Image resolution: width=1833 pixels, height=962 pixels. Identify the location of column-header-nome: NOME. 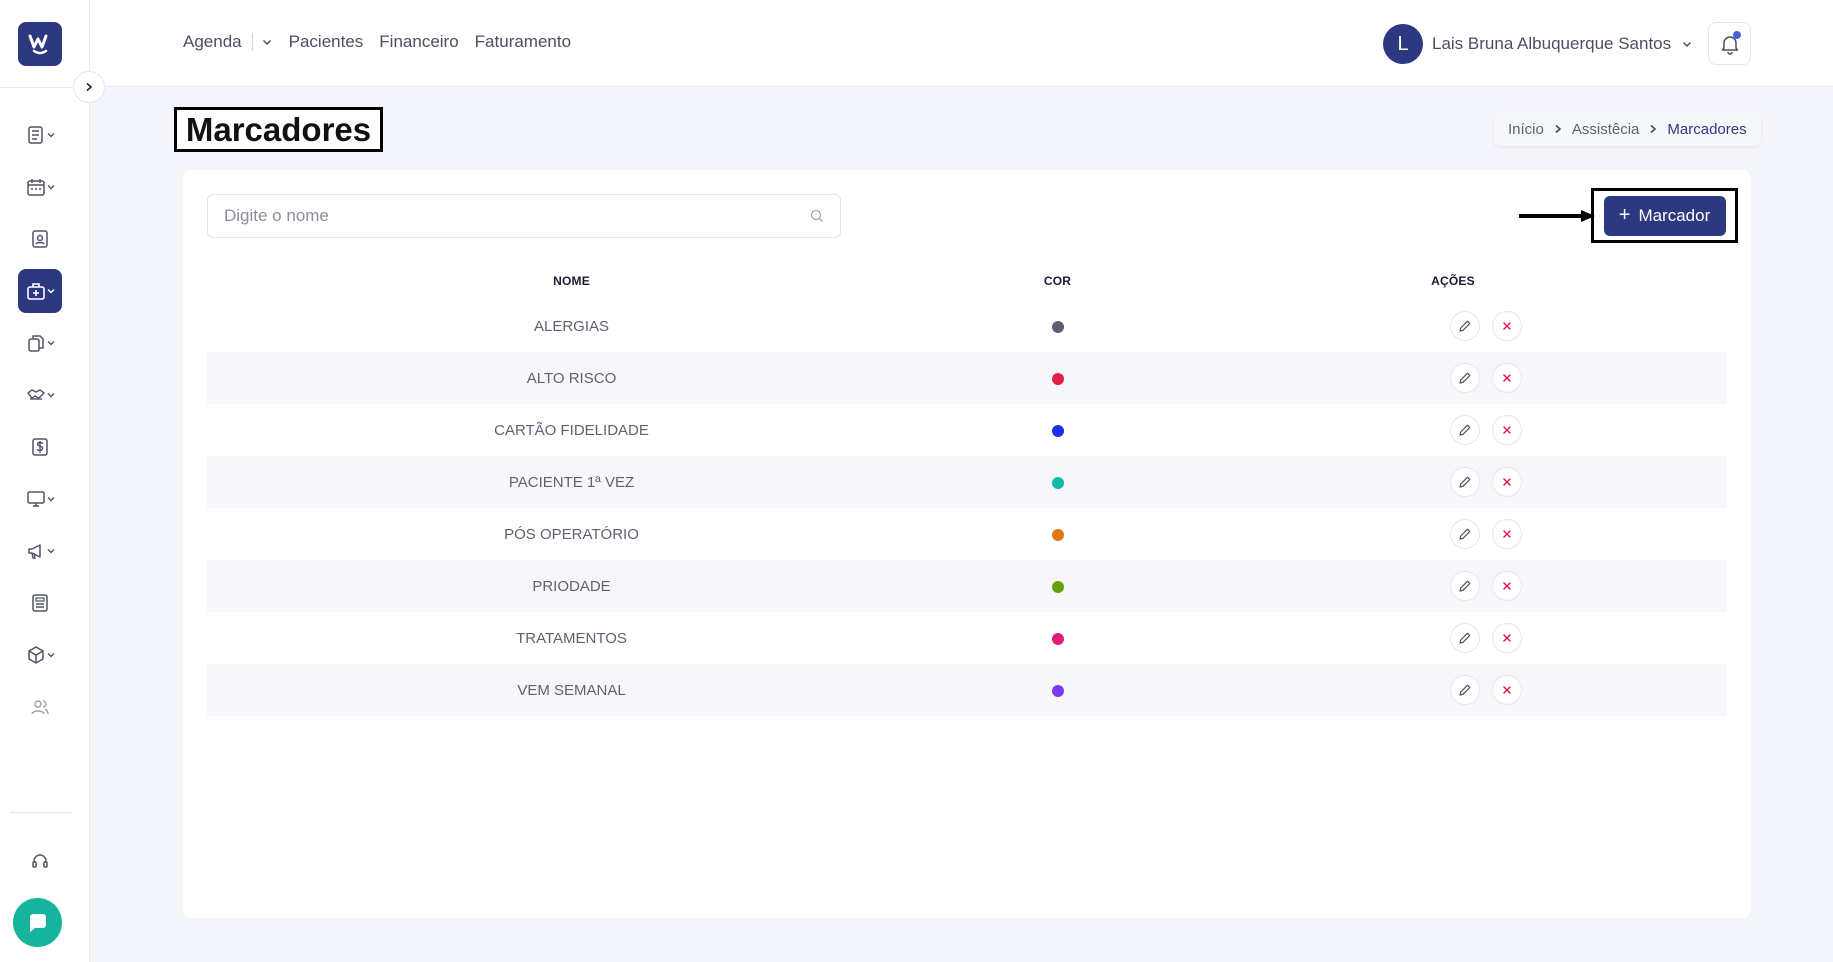
(571, 281).